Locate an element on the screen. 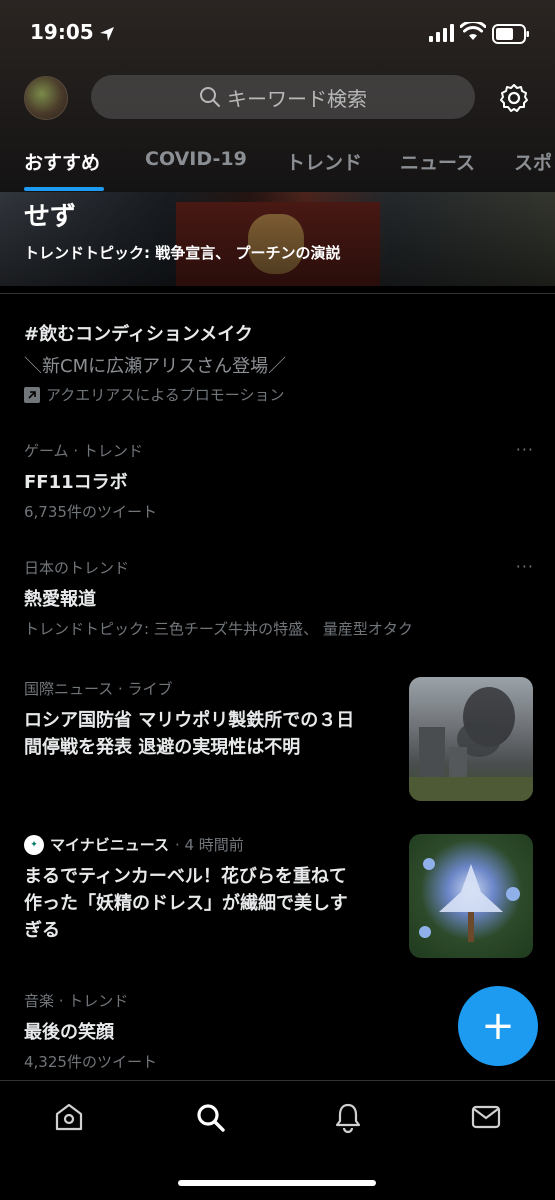 The width and height of the screenshot is (555, 1200). gear-icon is located at coordinates (514, 98).